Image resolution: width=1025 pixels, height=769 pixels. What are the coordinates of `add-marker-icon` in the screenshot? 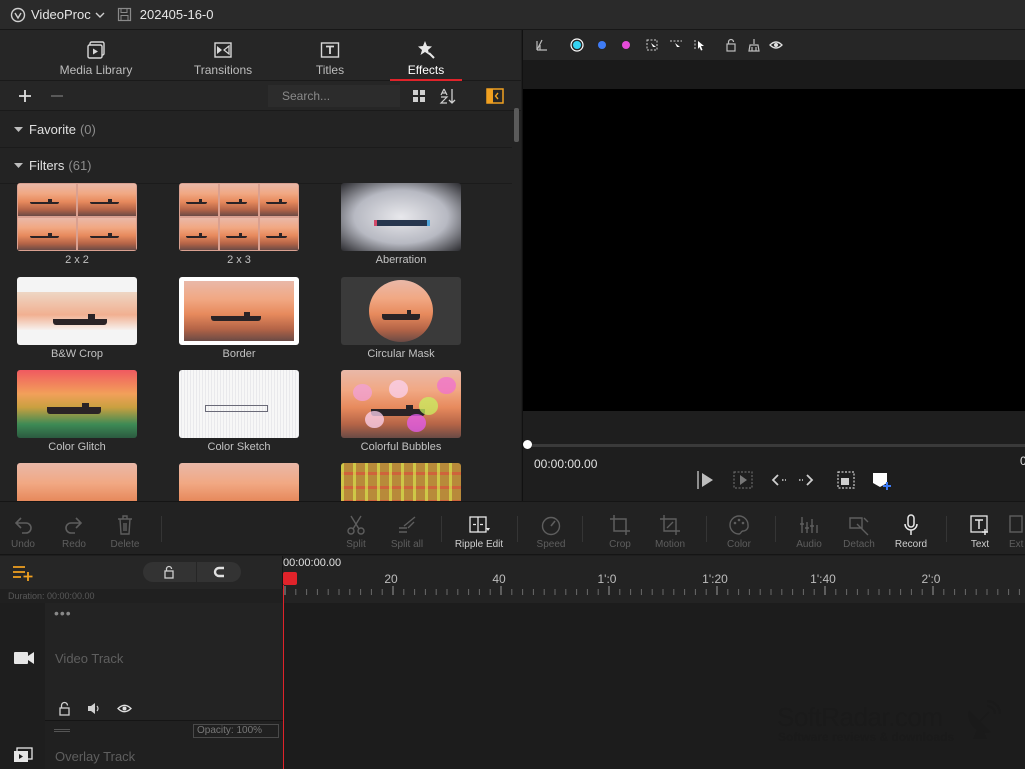 It's located at (882, 480).